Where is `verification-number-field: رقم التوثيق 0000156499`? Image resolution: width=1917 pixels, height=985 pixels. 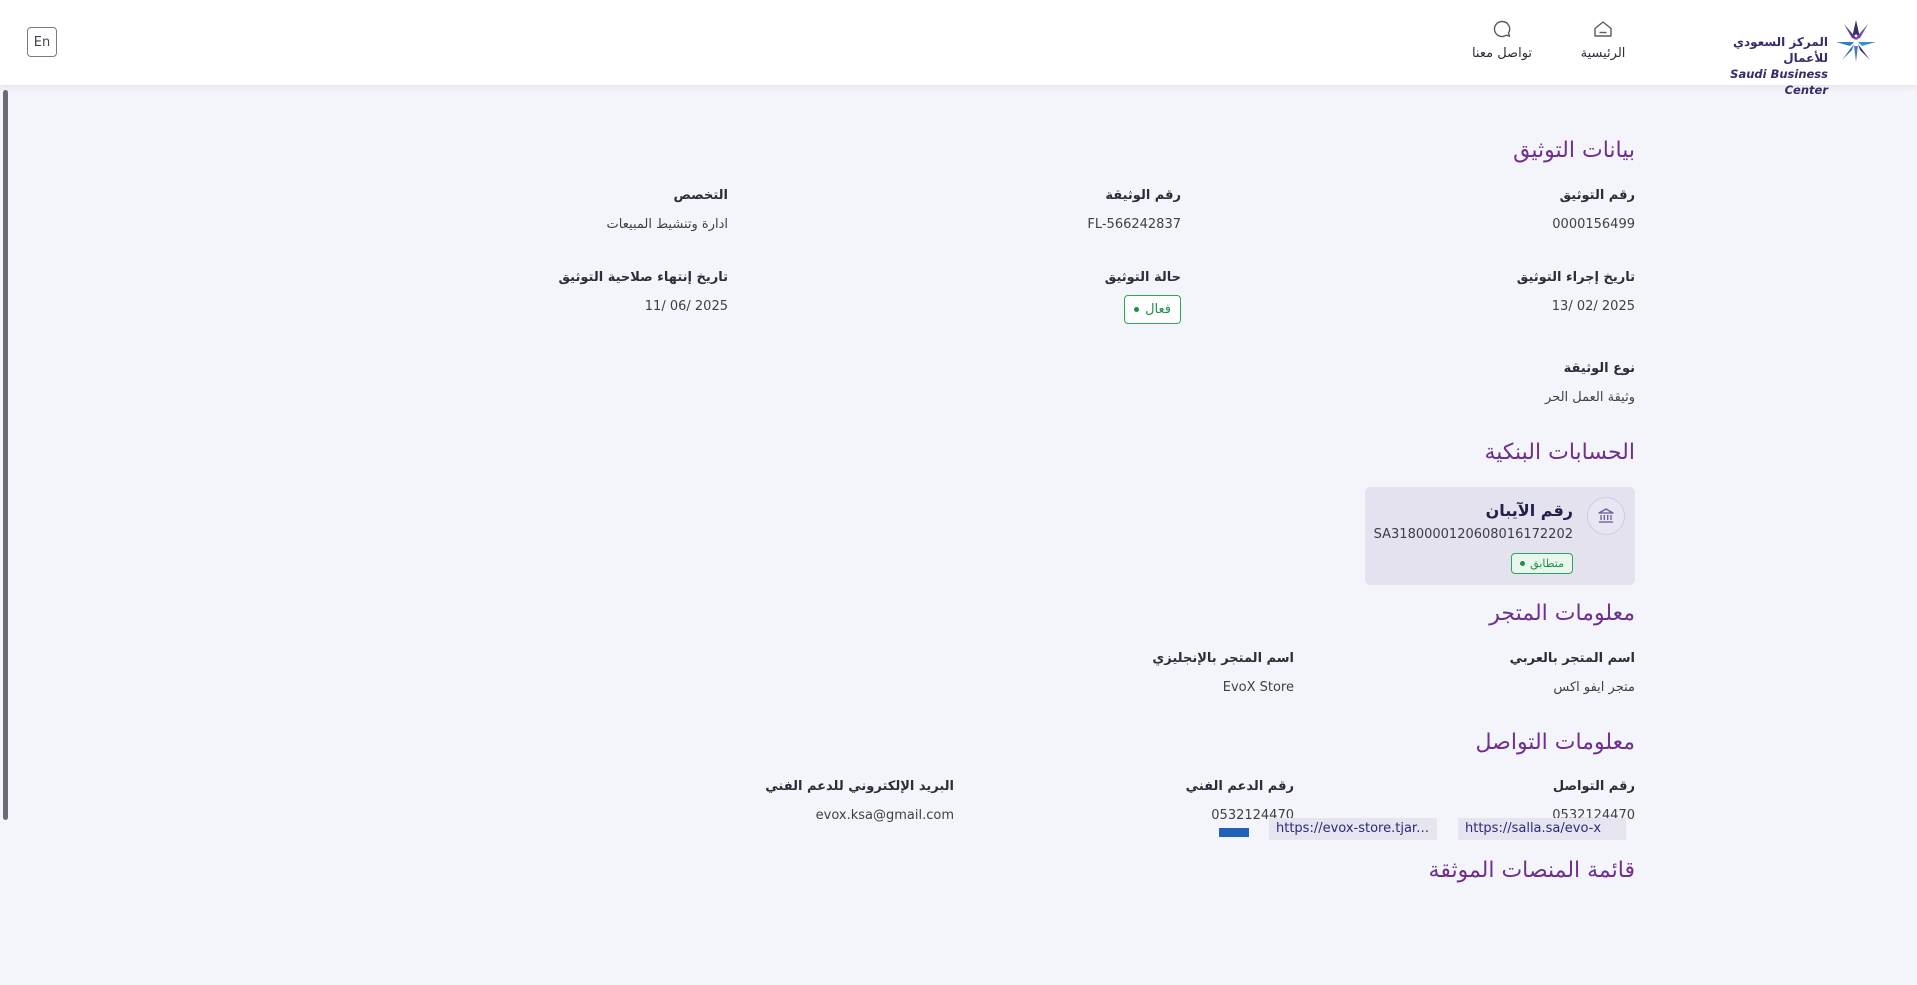 verification-number-field: رقم التوثيق 0000156499 is located at coordinates (1593, 210).